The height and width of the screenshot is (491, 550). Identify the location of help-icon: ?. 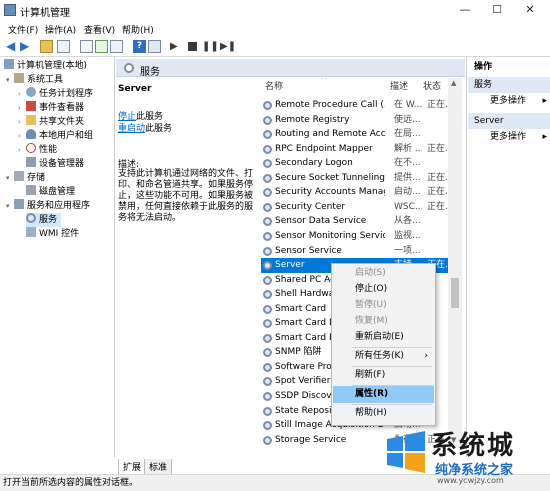
(139, 46).